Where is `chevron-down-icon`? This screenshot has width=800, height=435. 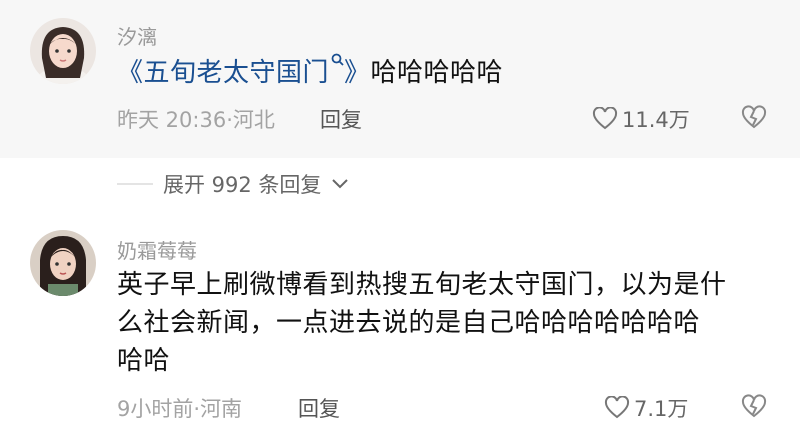 chevron-down-icon is located at coordinates (340, 184).